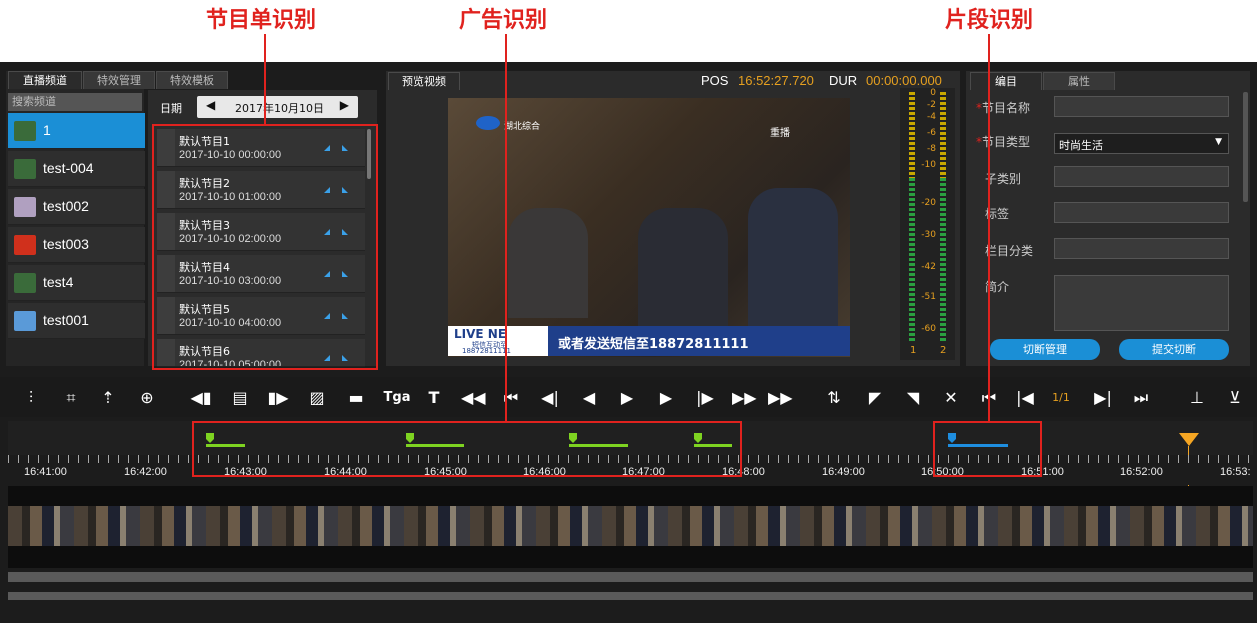 The image size is (1257, 623). I want to click on tags-field, so click(1141, 212).